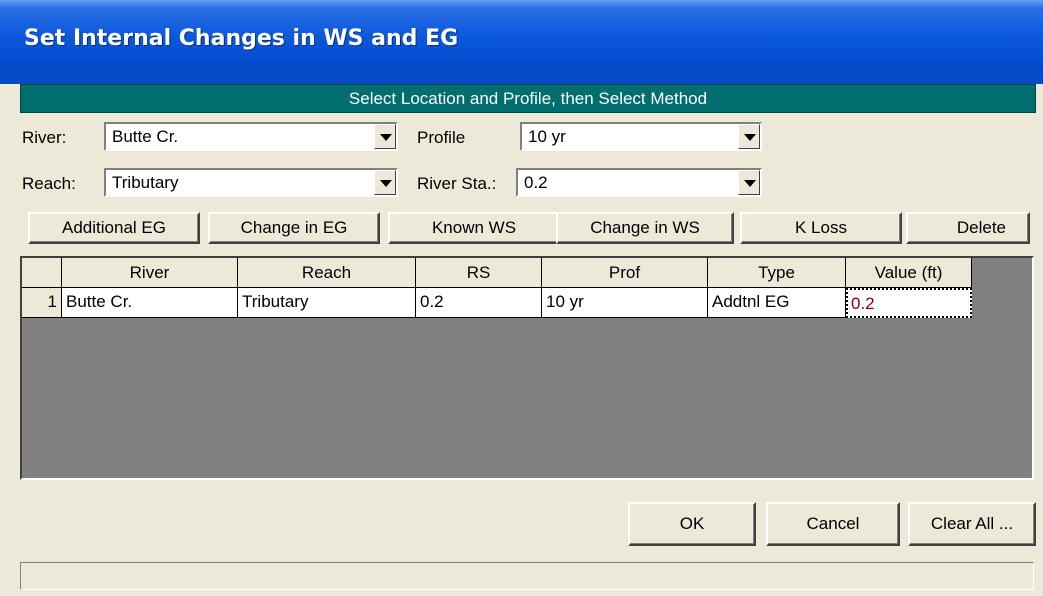 This screenshot has height=596, width=1043. What do you see at coordinates (327, 303) in the screenshot?
I see `table-cell-reach: Tributary` at bounding box center [327, 303].